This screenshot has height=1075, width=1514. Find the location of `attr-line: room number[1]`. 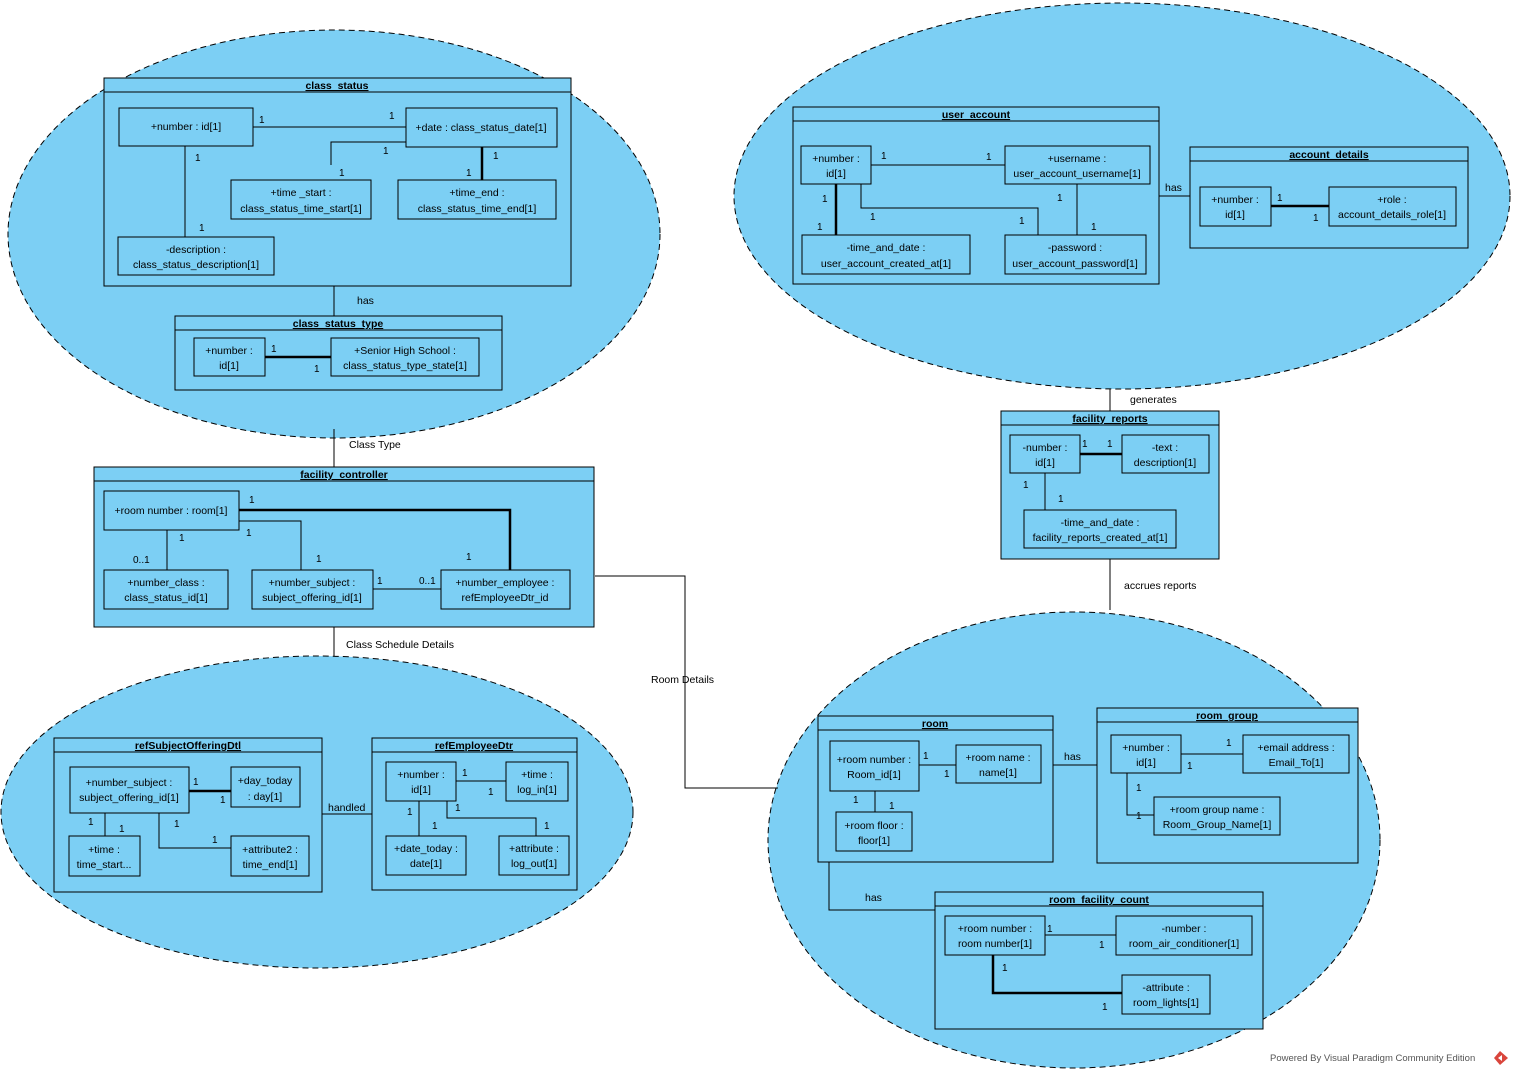

attr-line: room number[1] is located at coordinates (995, 944).